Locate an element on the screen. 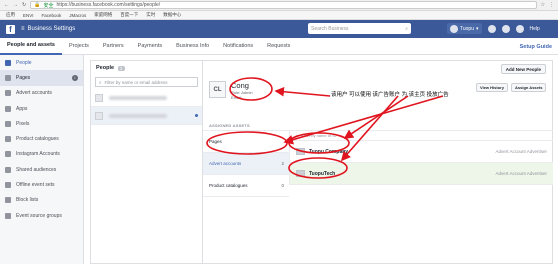 This screenshot has width=558, height=264. bookmark-item: JMacros is located at coordinates (77, 15).